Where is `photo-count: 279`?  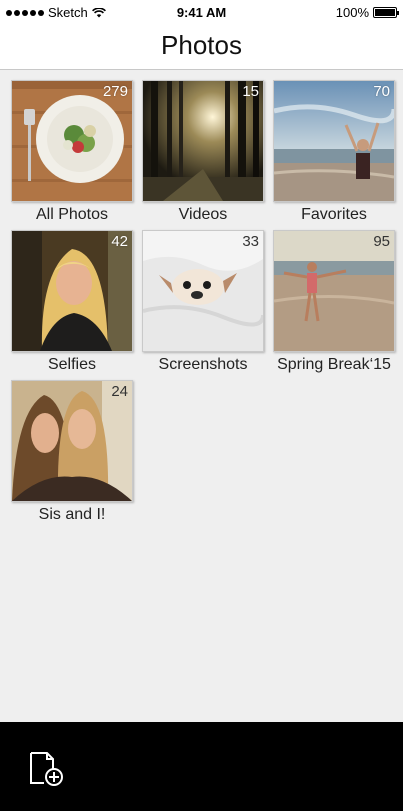 photo-count: 279 is located at coordinates (115, 91).